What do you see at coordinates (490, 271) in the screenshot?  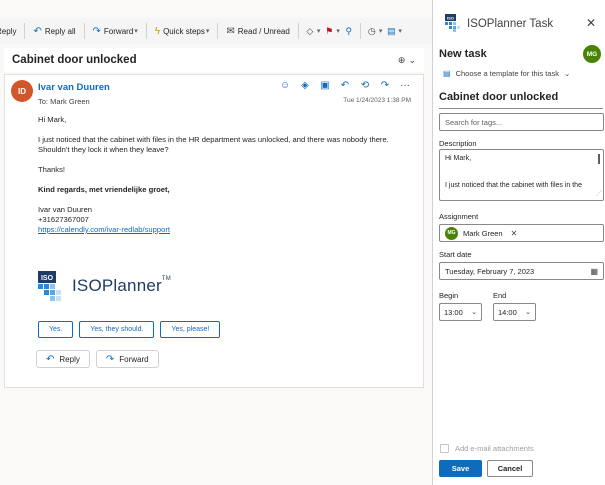 I see `start-date-value: Tuesday, February 7, 2023` at bounding box center [490, 271].